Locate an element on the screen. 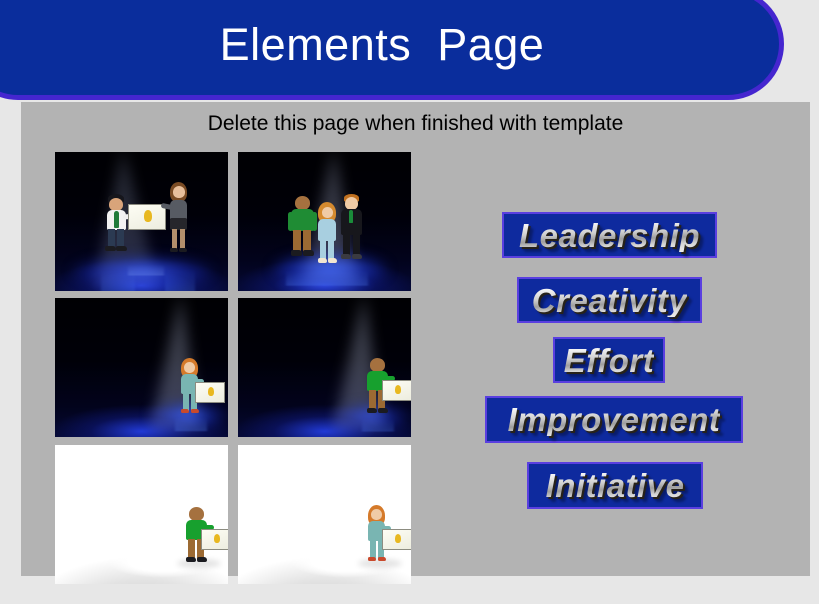  wordart-label: Leadership is located at coordinates (609, 235).